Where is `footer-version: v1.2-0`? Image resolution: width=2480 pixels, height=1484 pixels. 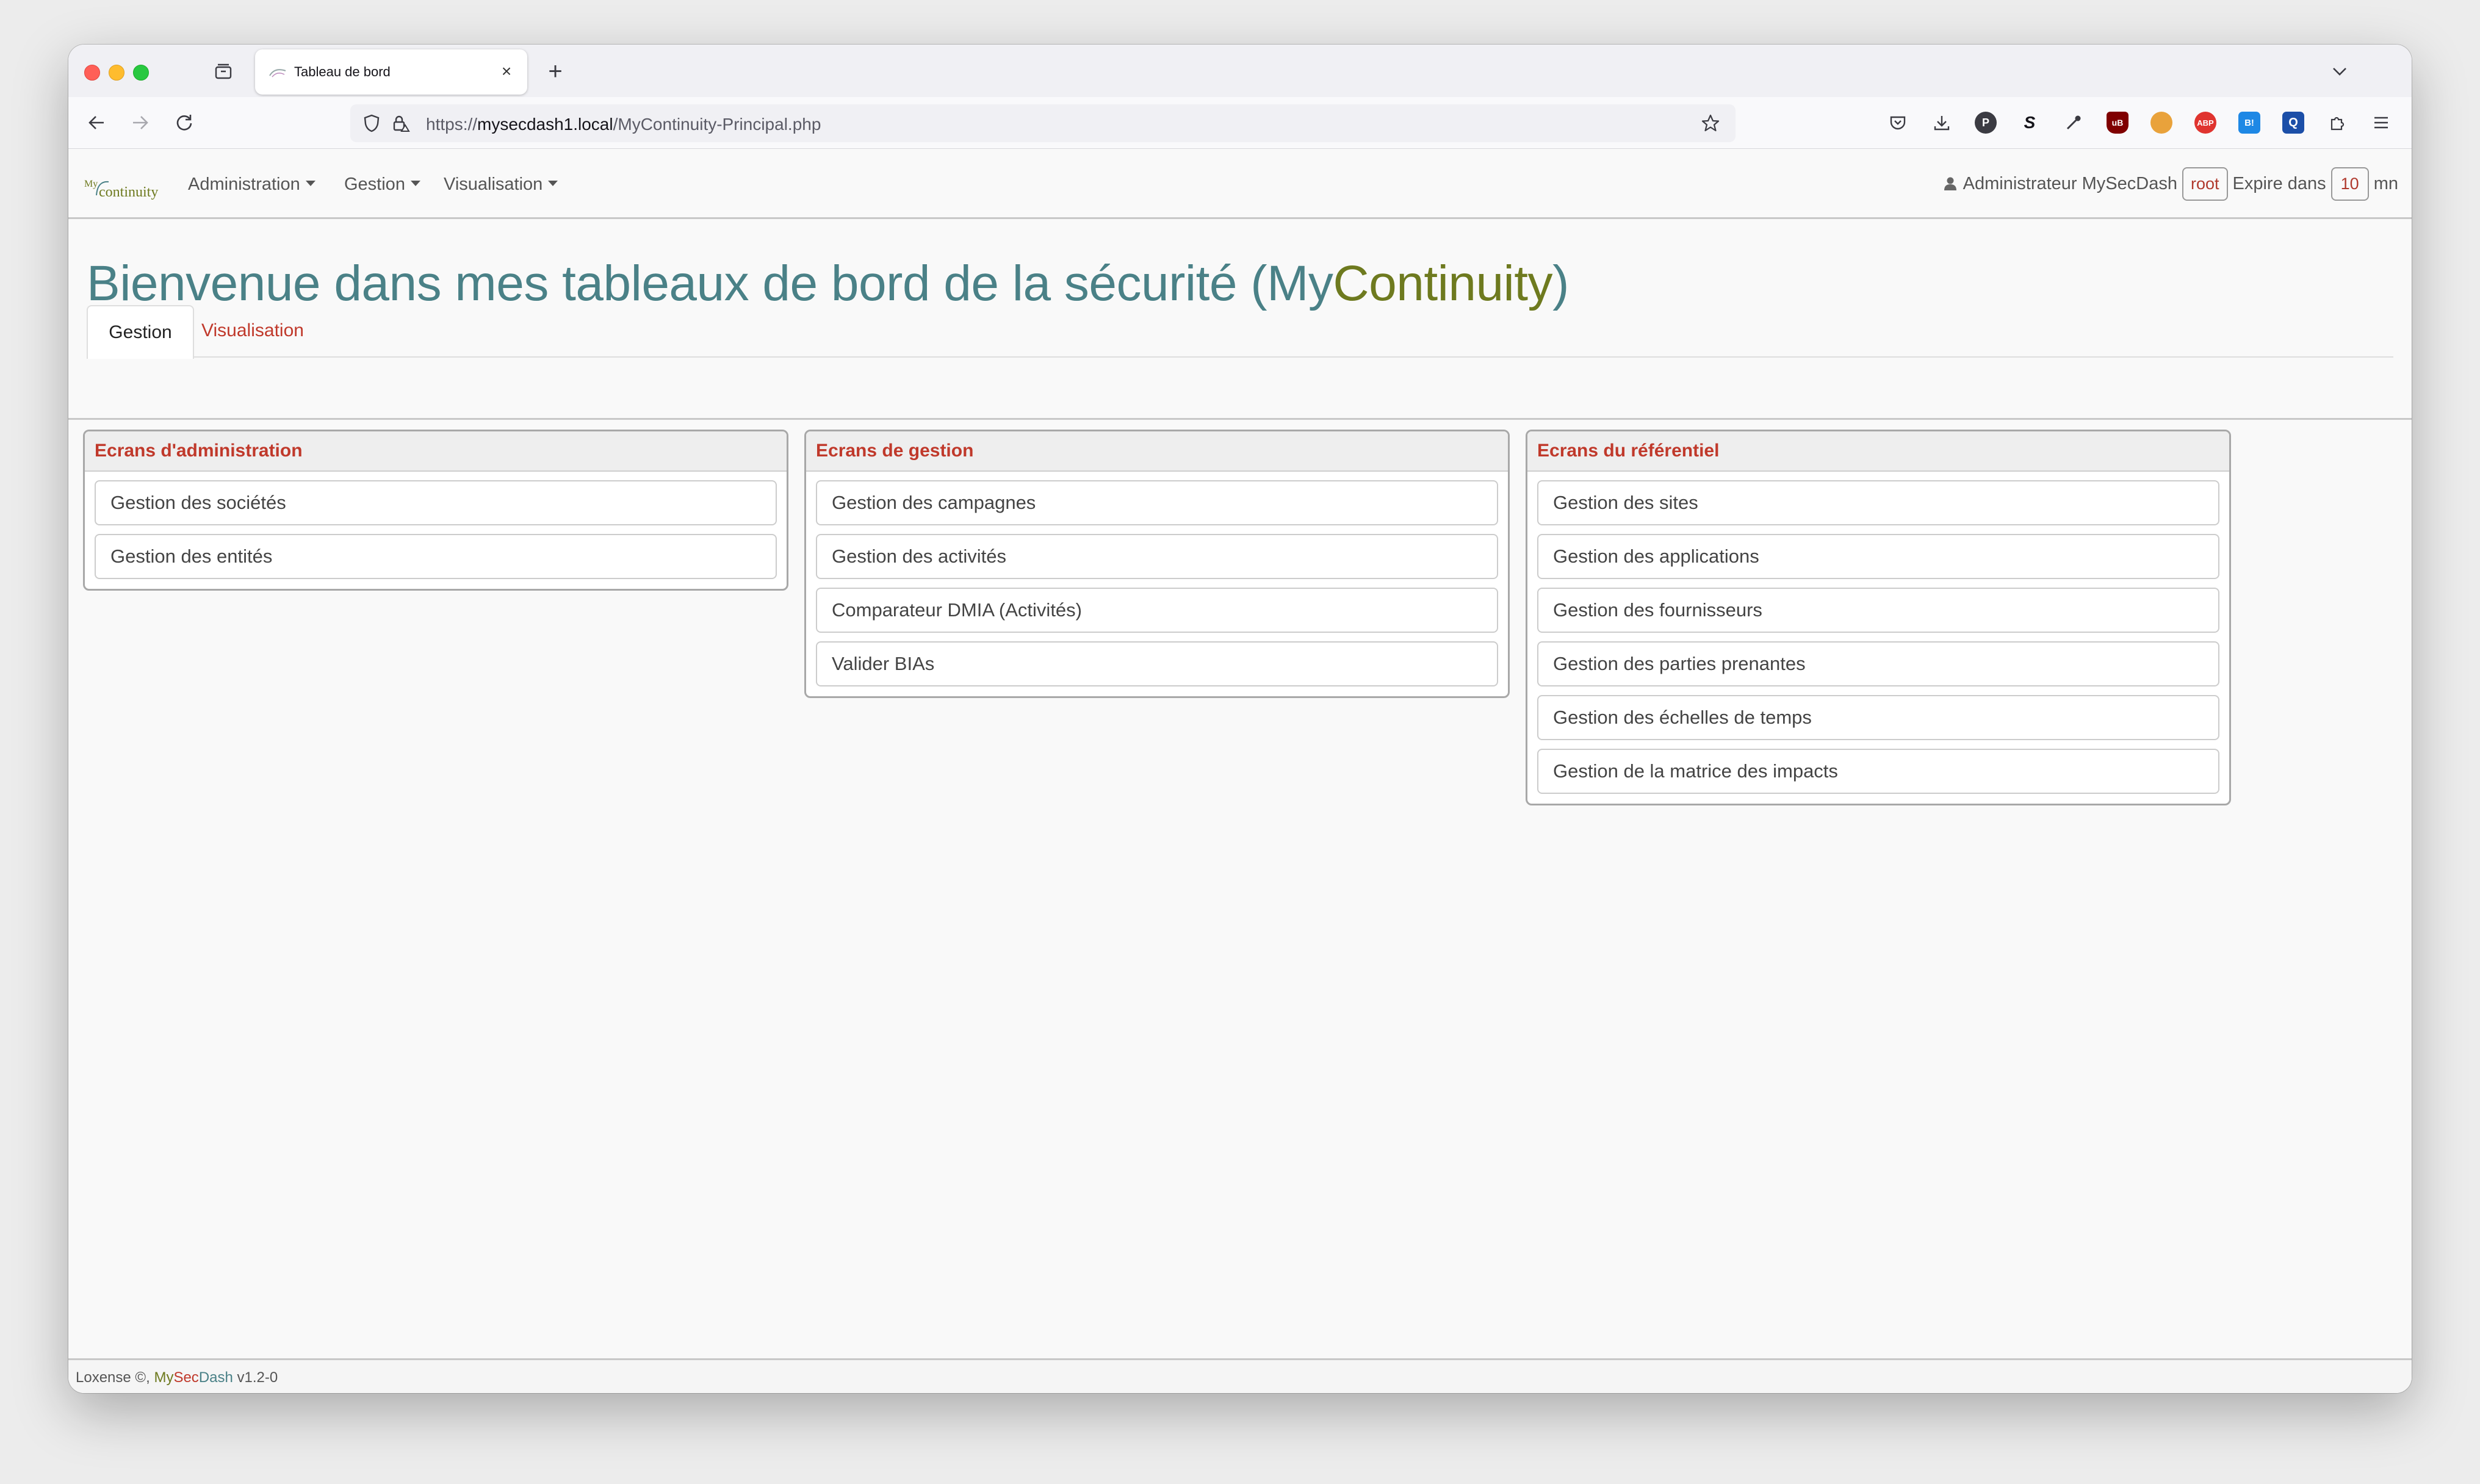
footer-version: v1.2-0 is located at coordinates (257, 1377).